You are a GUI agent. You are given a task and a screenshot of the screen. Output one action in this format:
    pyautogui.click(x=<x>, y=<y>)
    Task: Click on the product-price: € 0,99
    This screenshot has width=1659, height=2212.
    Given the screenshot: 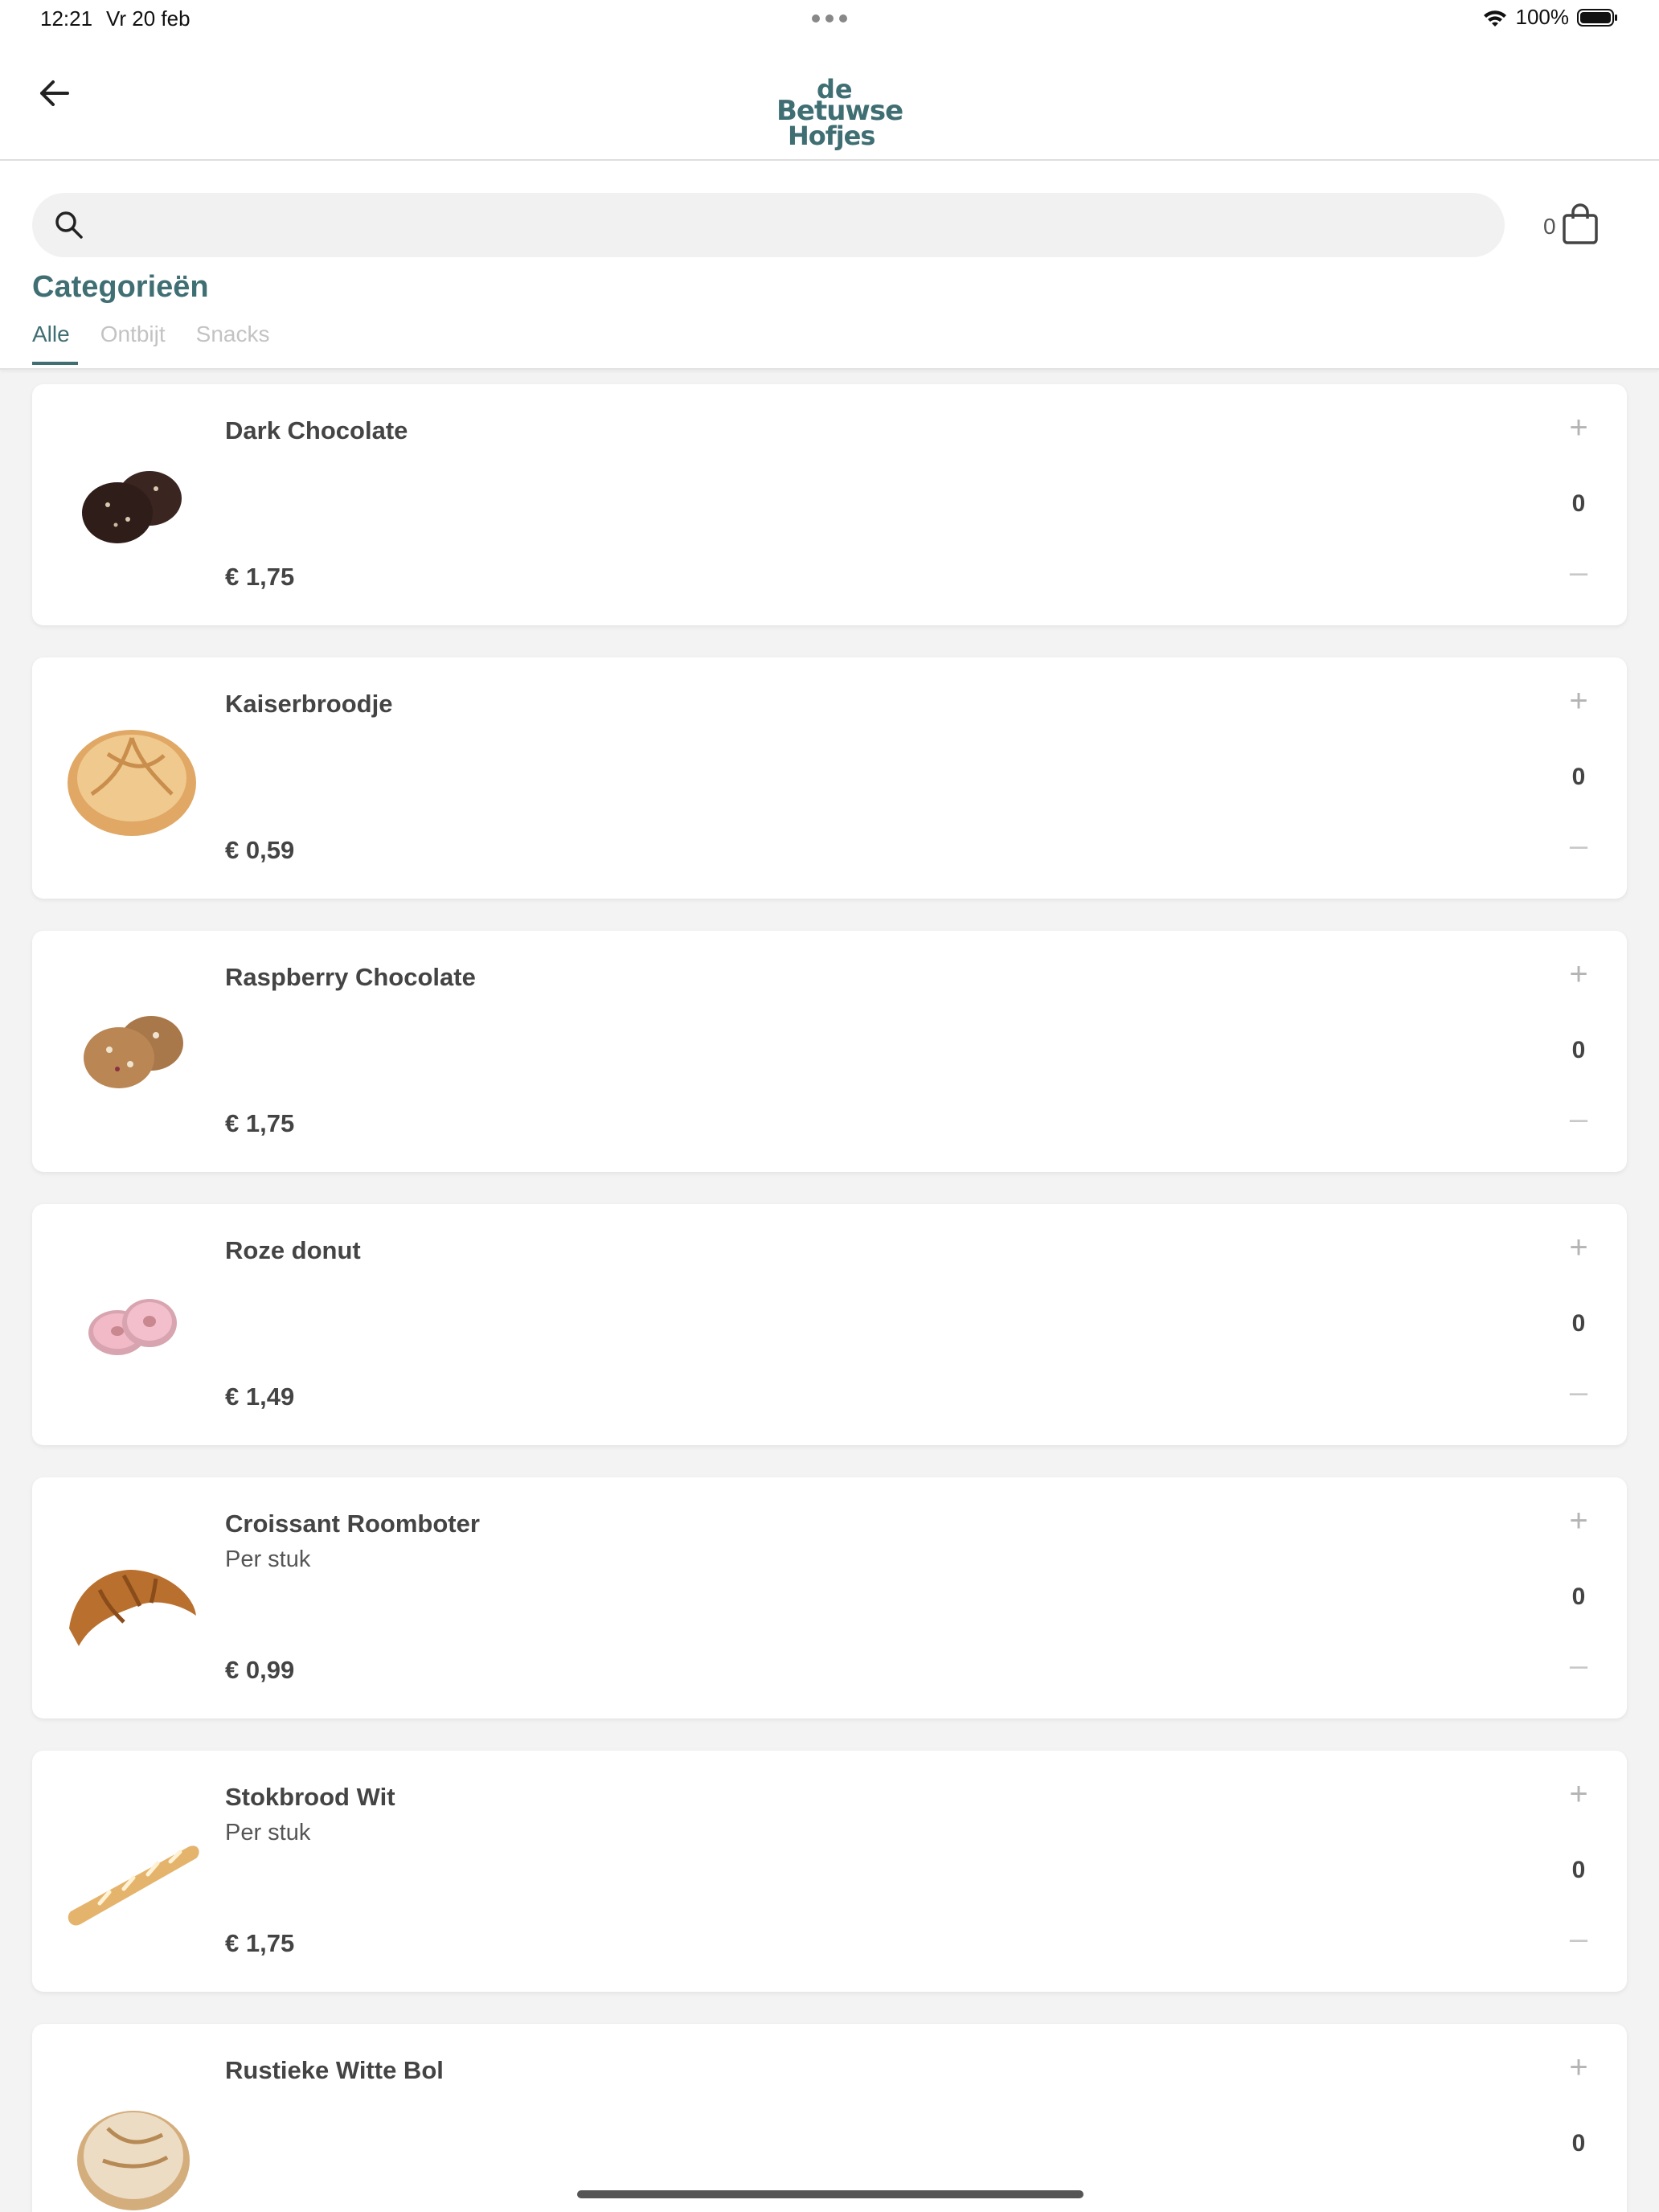 What is the action you would take?
    pyautogui.click(x=260, y=1670)
    